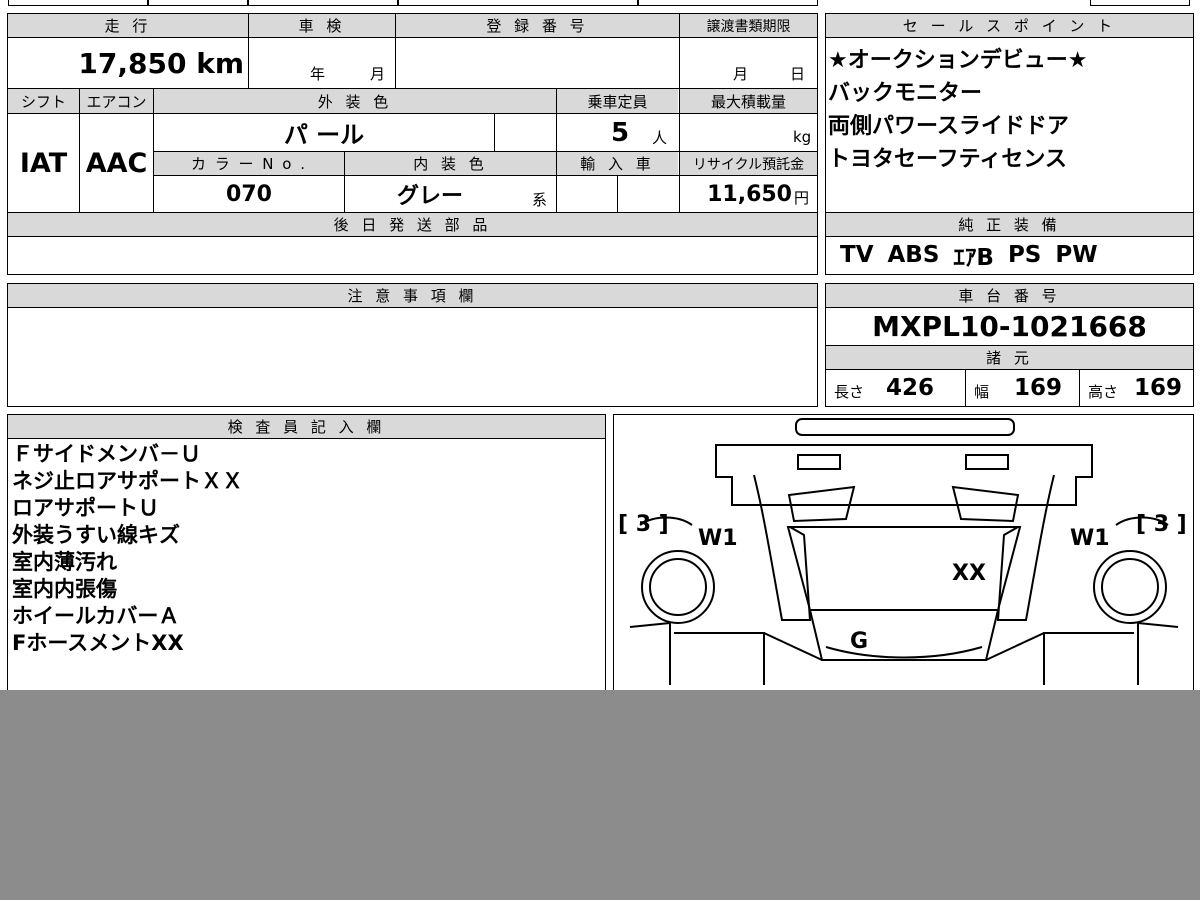 The image size is (1200, 900). What do you see at coordinates (1009, 326) in the screenshot?
I see `chassis-number-value: MXPL10-1021668` at bounding box center [1009, 326].